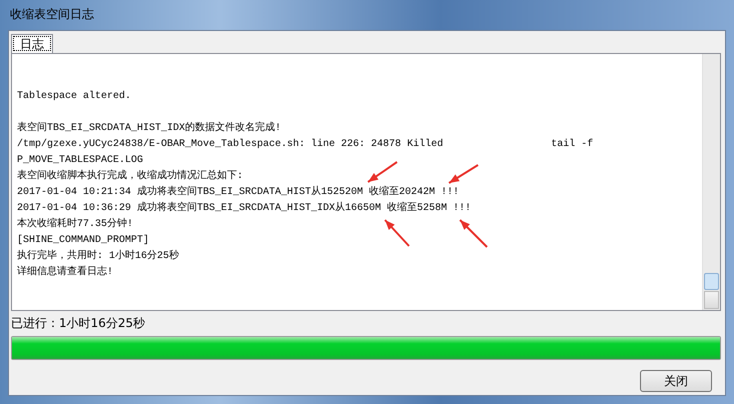 This screenshot has width=734, height=404. I want to click on tab: 日志, so click(32, 43).